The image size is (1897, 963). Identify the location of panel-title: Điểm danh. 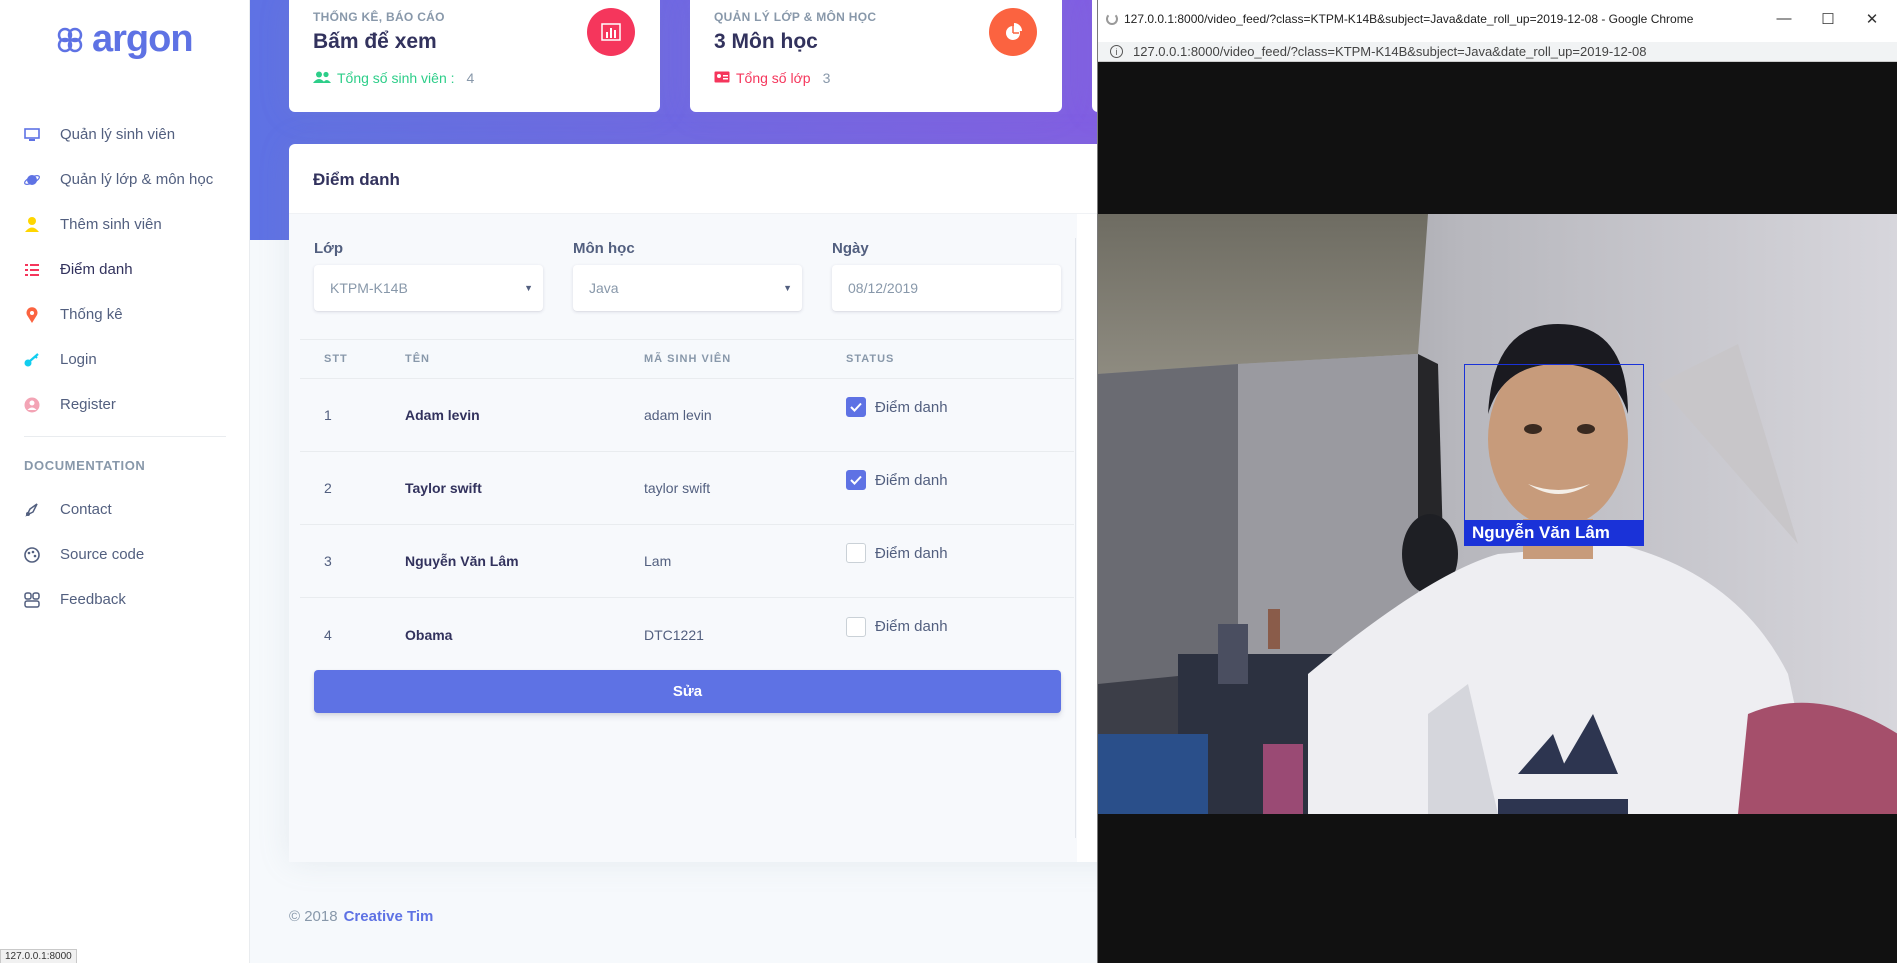
(709, 179).